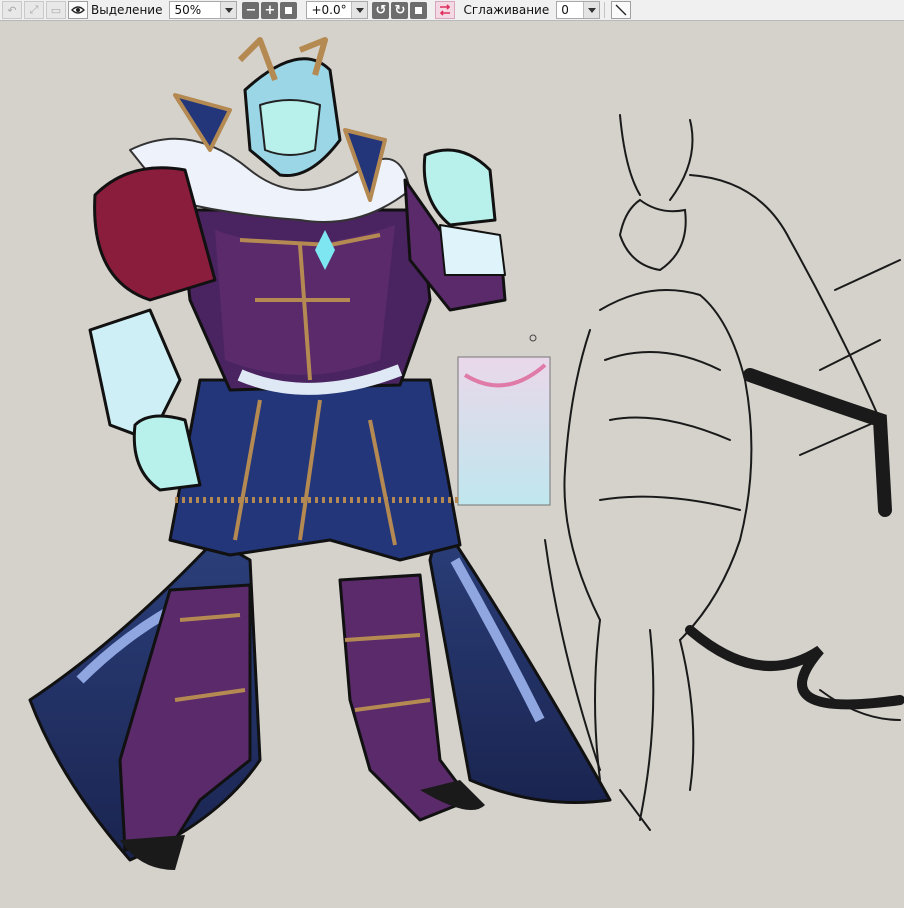  I want to click on rotation-select: +0.0°, so click(337, 10).